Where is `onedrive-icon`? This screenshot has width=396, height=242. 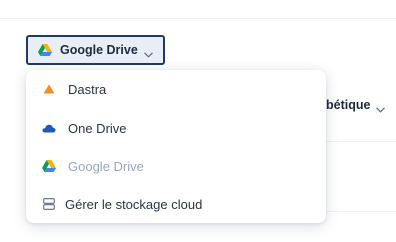 onedrive-icon is located at coordinates (49, 128).